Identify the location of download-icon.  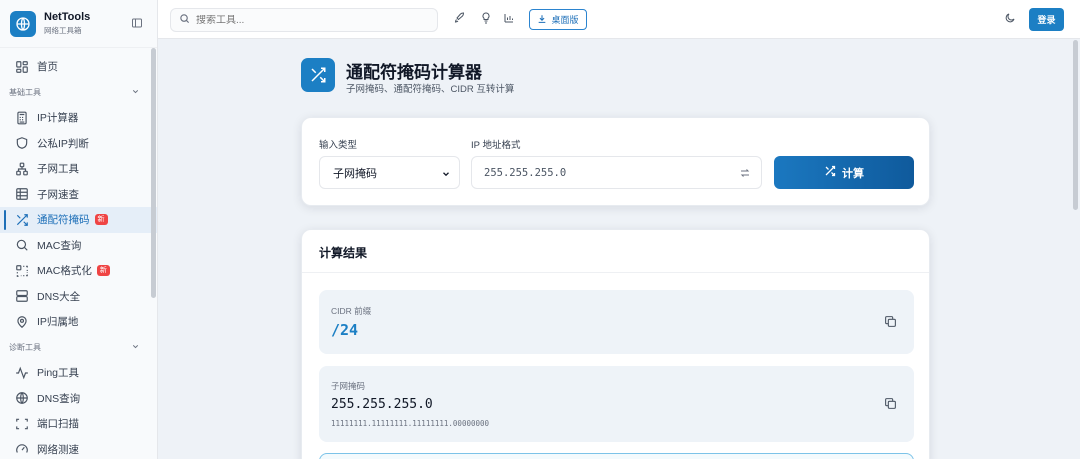
(542, 20).